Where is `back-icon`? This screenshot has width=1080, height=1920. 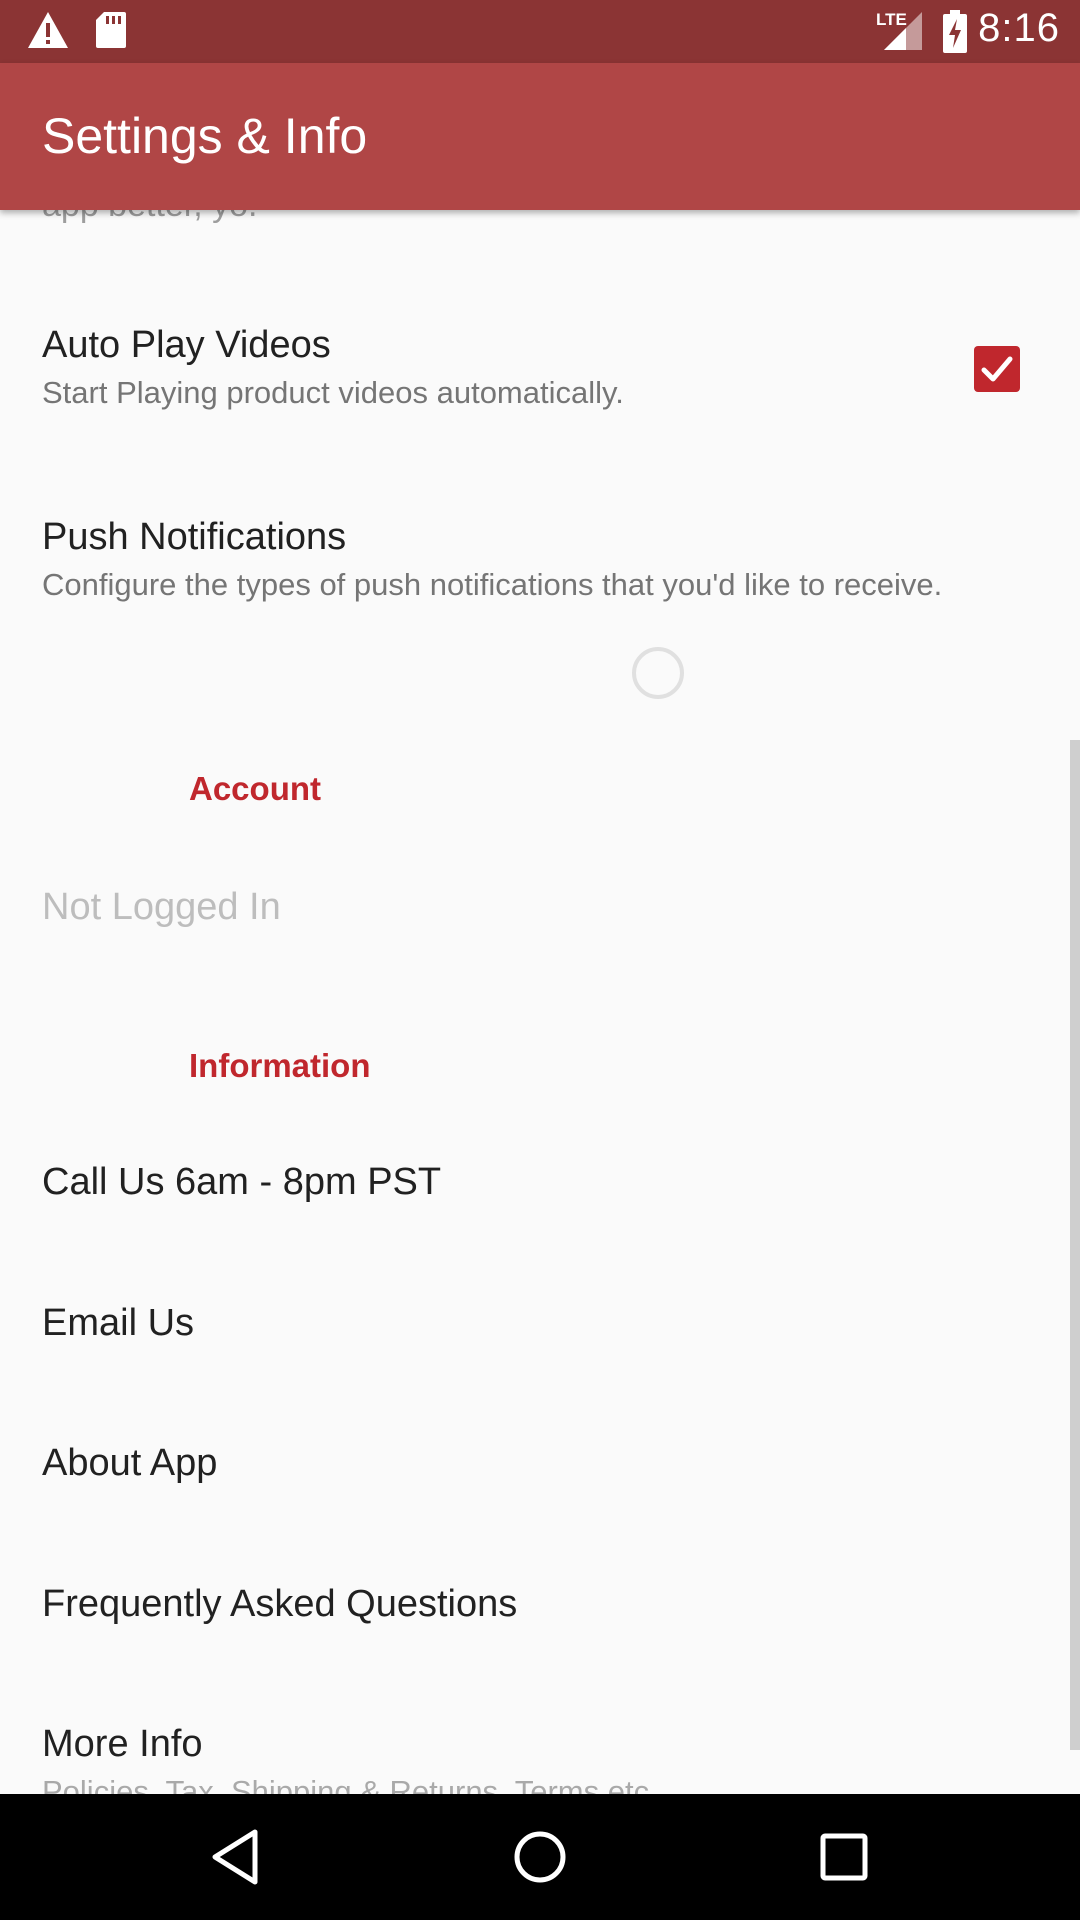 back-icon is located at coordinates (236, 1857).